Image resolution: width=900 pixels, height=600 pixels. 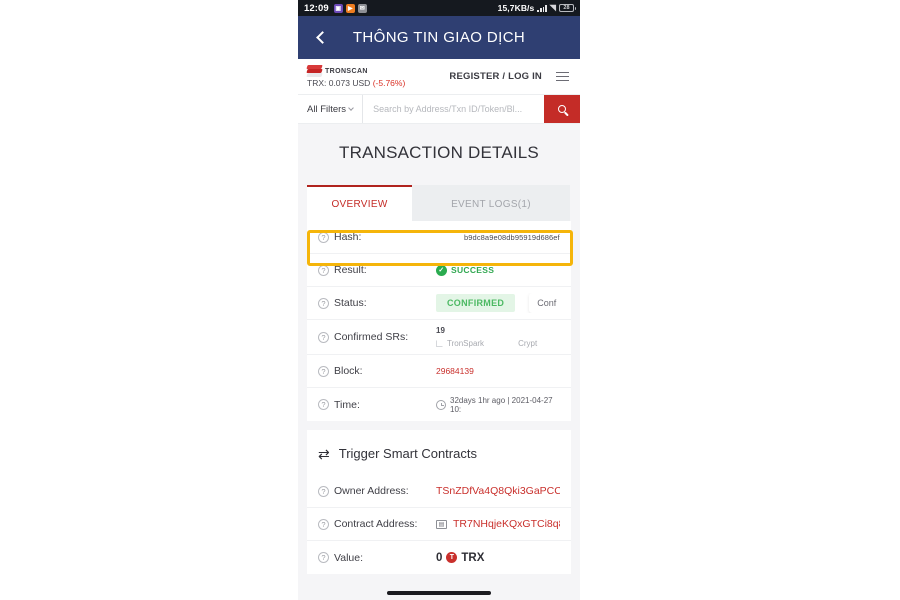 I want to click on tronscan-logo-icon, so click(x=314, y=71).